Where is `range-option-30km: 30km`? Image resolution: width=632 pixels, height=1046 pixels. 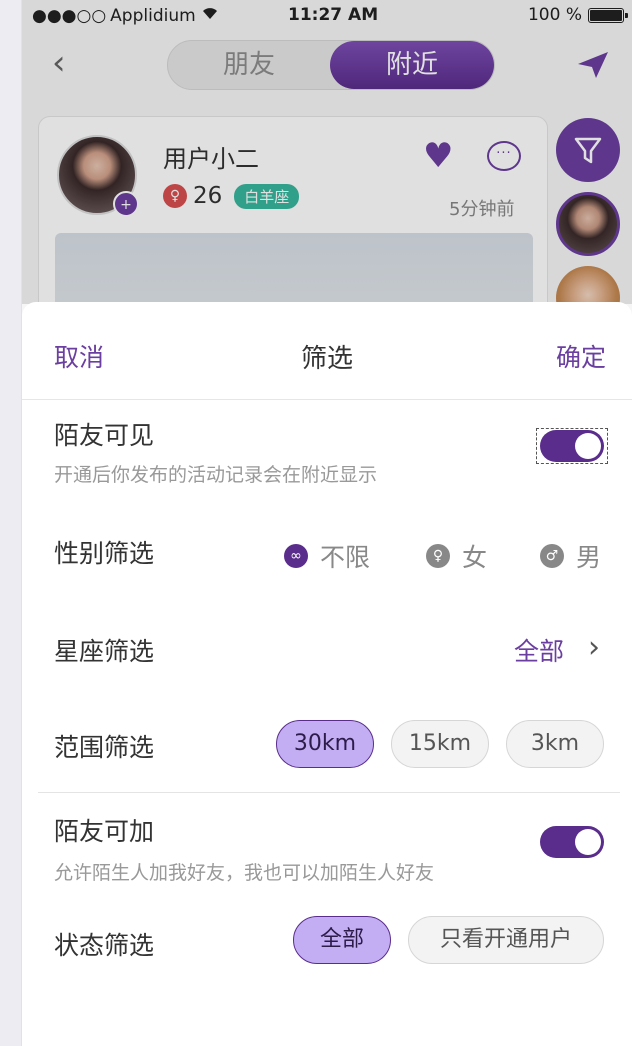
range-option-30km: 30km is located at coordinates (325, 744).